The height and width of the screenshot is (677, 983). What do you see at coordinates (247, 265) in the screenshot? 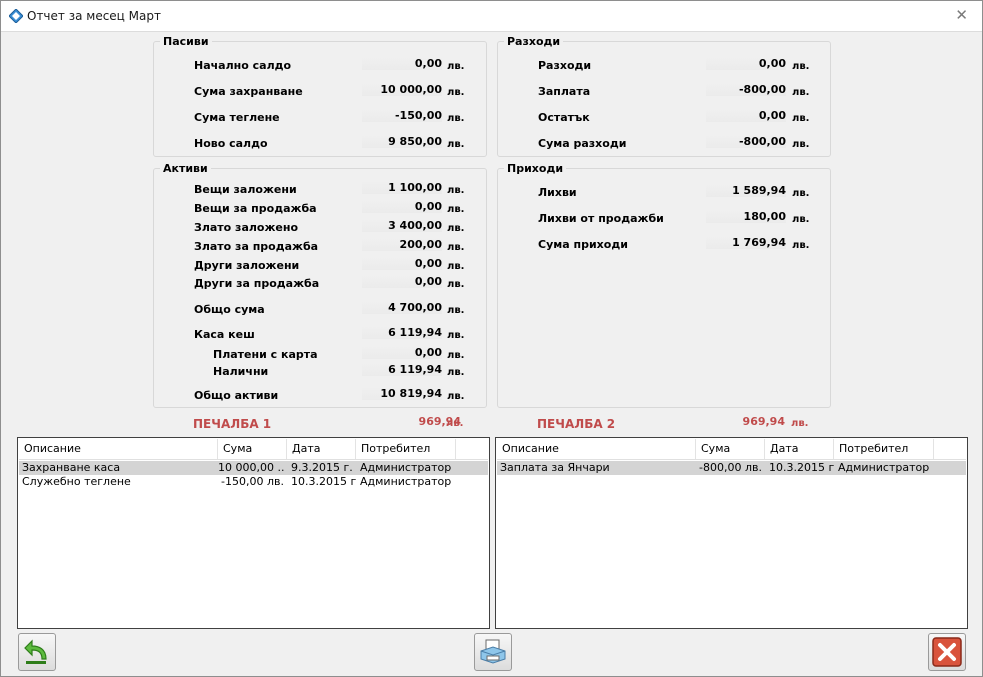
I see `aktivi-label: Други заложени` at bounding box center [247, 265].